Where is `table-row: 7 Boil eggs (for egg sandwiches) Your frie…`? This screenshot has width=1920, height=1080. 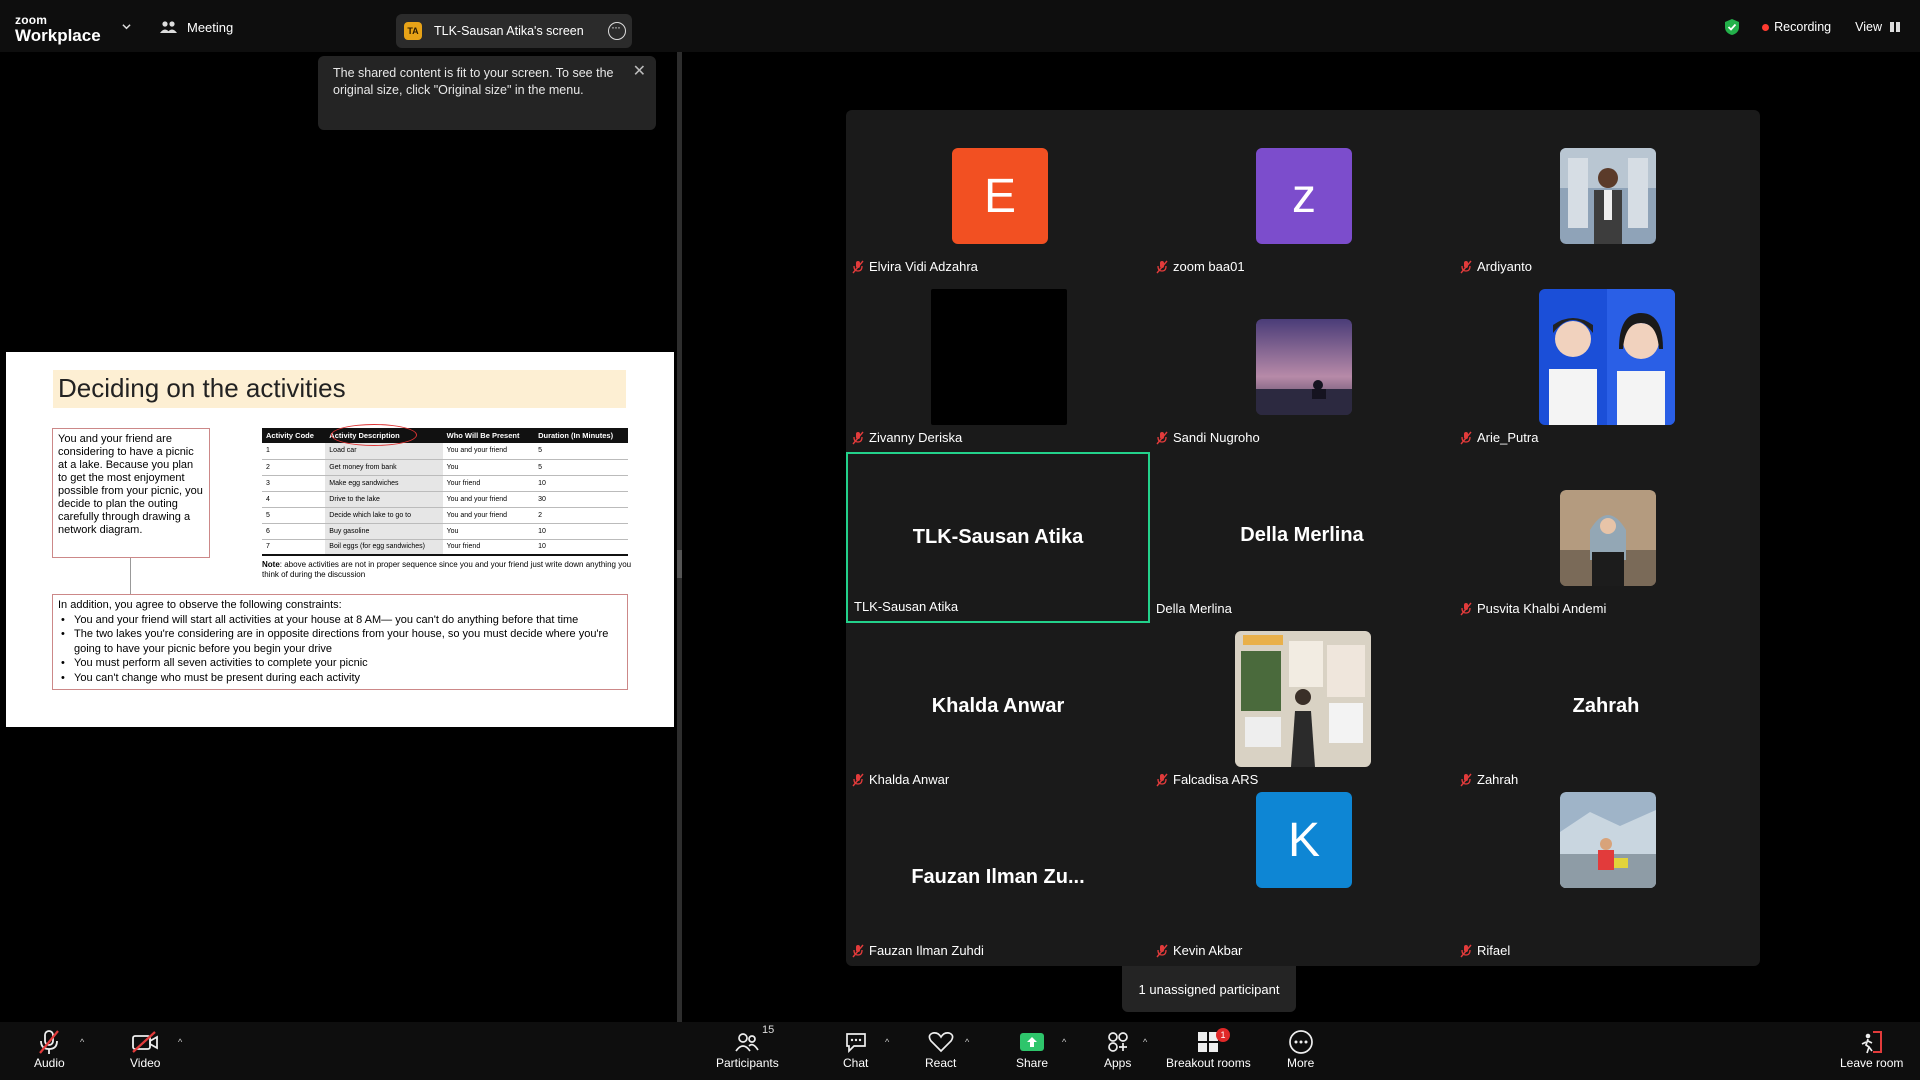
table-row: 7 Boil eggs (for egg sandwiches) Your frie… is located at coordinates (445, 547).